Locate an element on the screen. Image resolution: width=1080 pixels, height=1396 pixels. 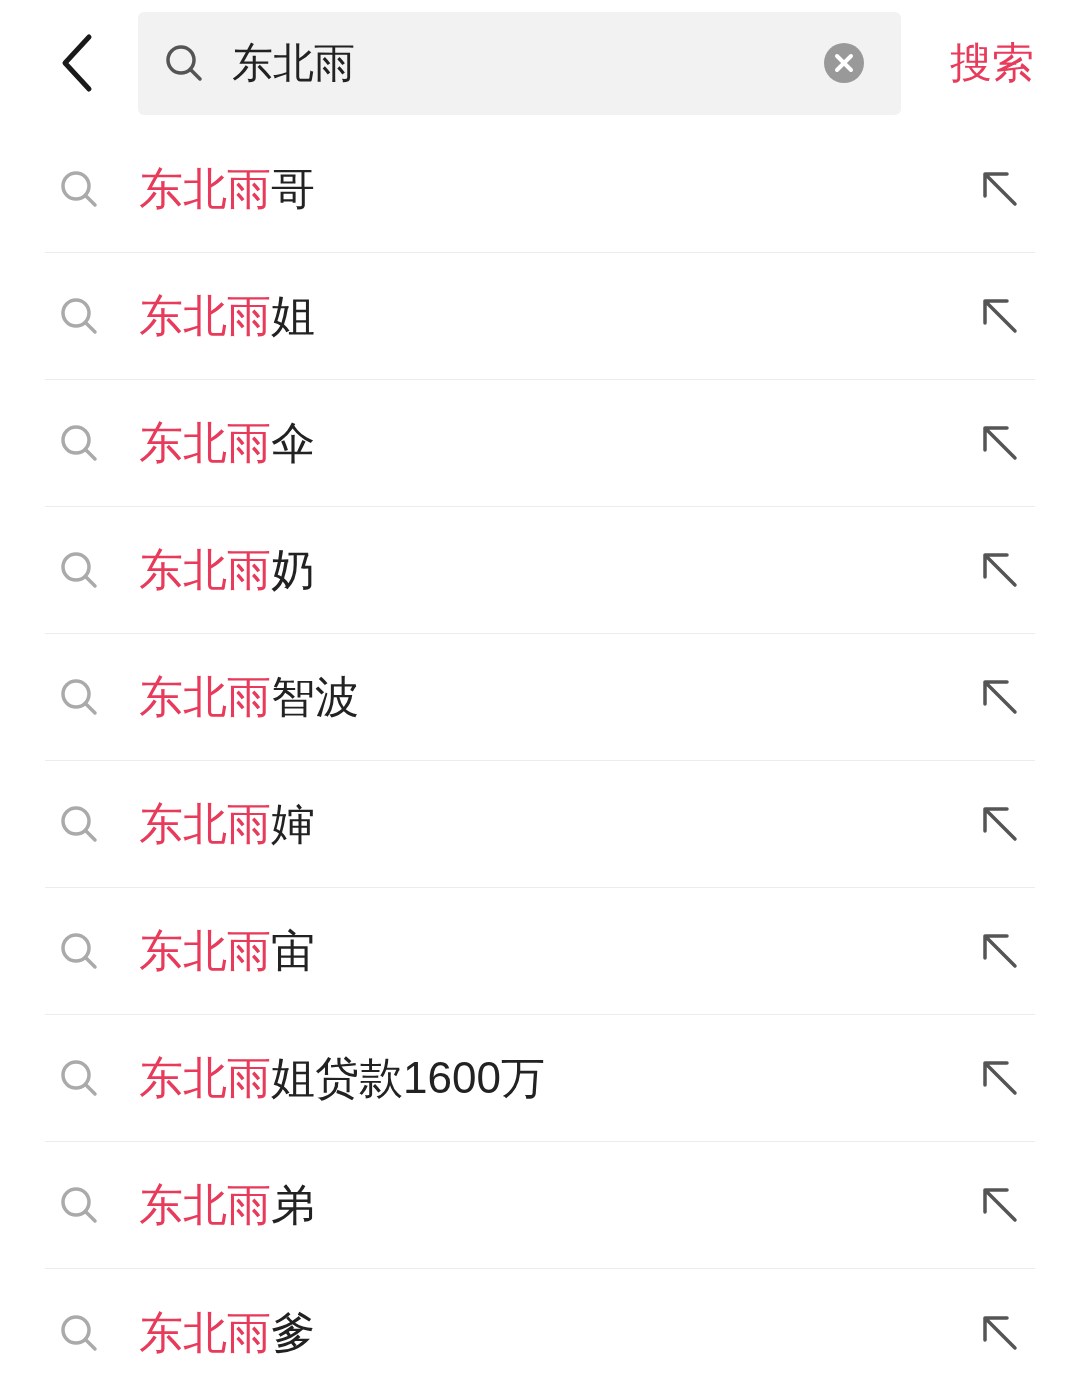
suggestion-item: 东北雨姐贷款1600万 is located at coordinates (560, 1078).